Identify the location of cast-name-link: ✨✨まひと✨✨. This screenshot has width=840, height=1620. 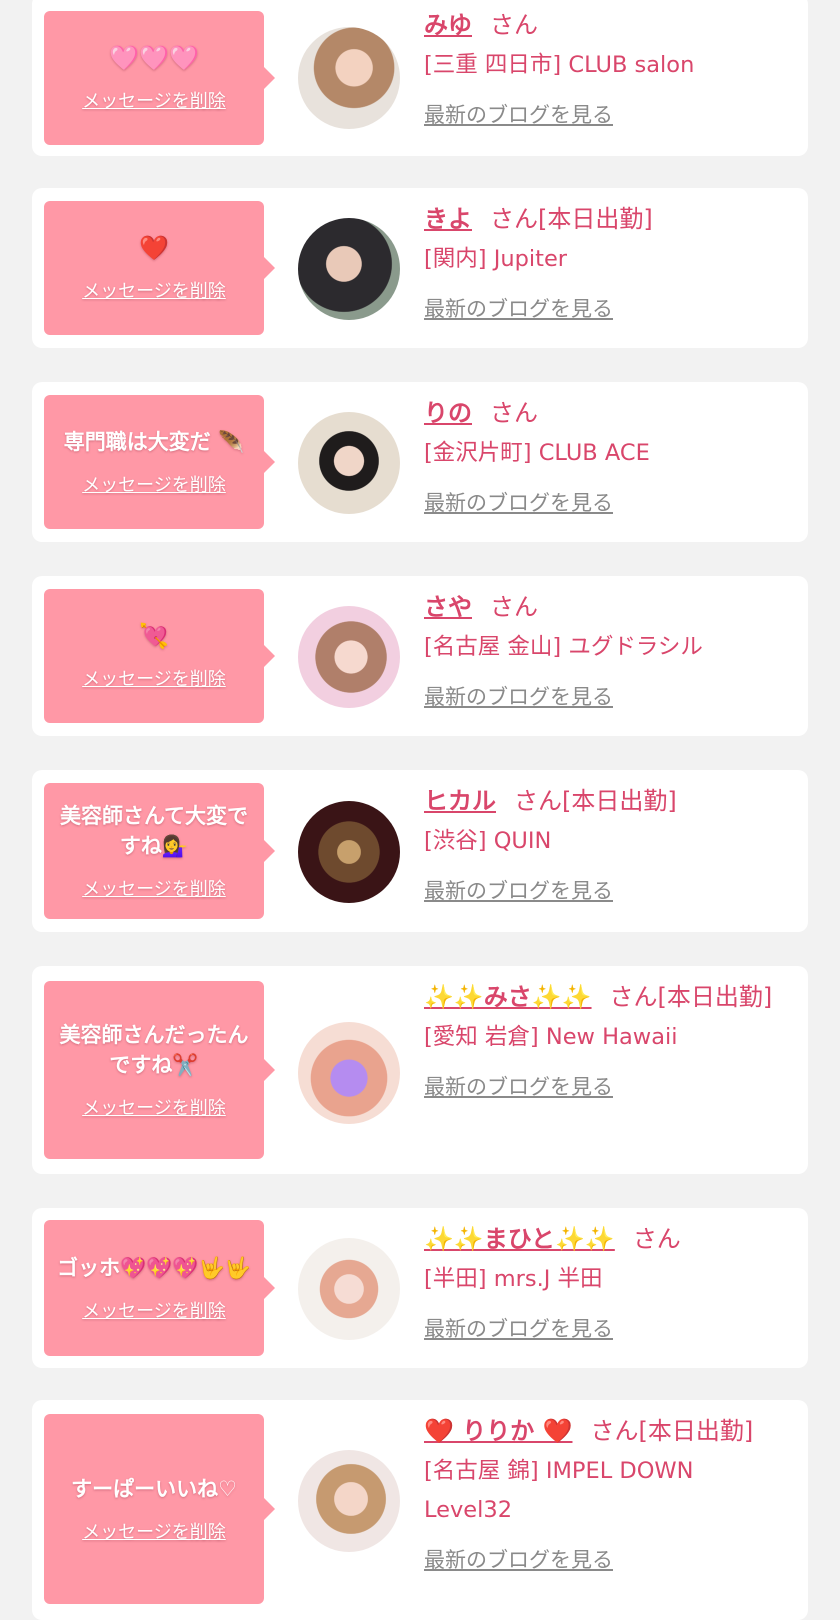
(519, 1239).